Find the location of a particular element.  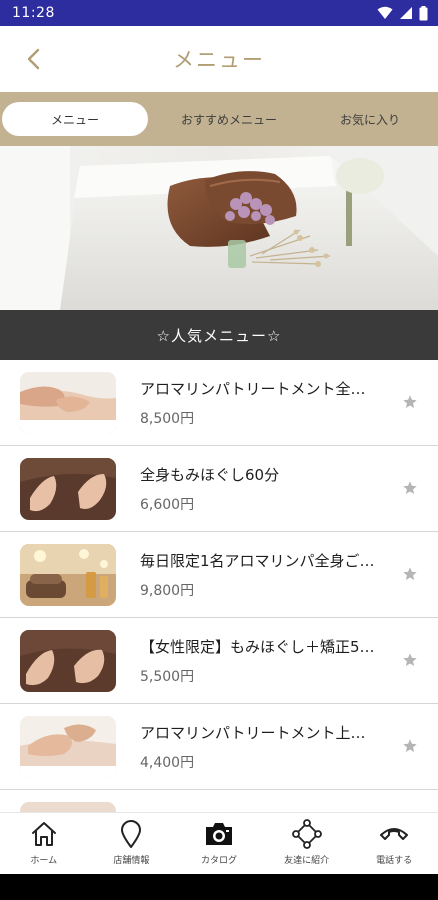

tab-menu: メニュー is located at coordinates (75, 119).